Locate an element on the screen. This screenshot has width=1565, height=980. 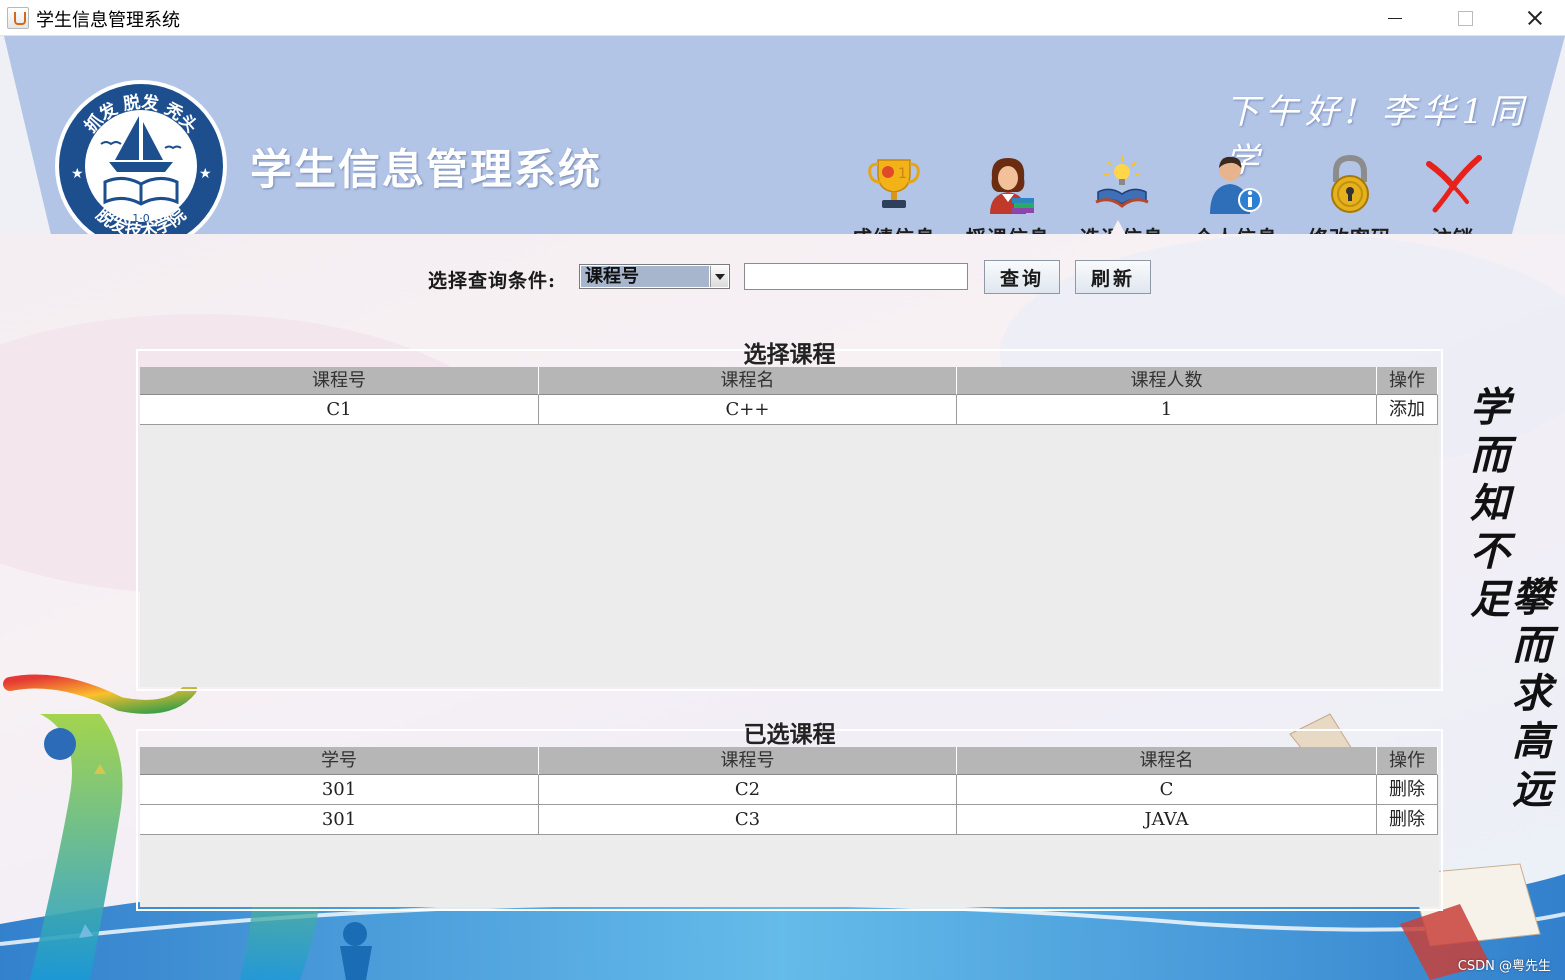
course-name-cell: JAVA is located at coordinates (1167, 820).